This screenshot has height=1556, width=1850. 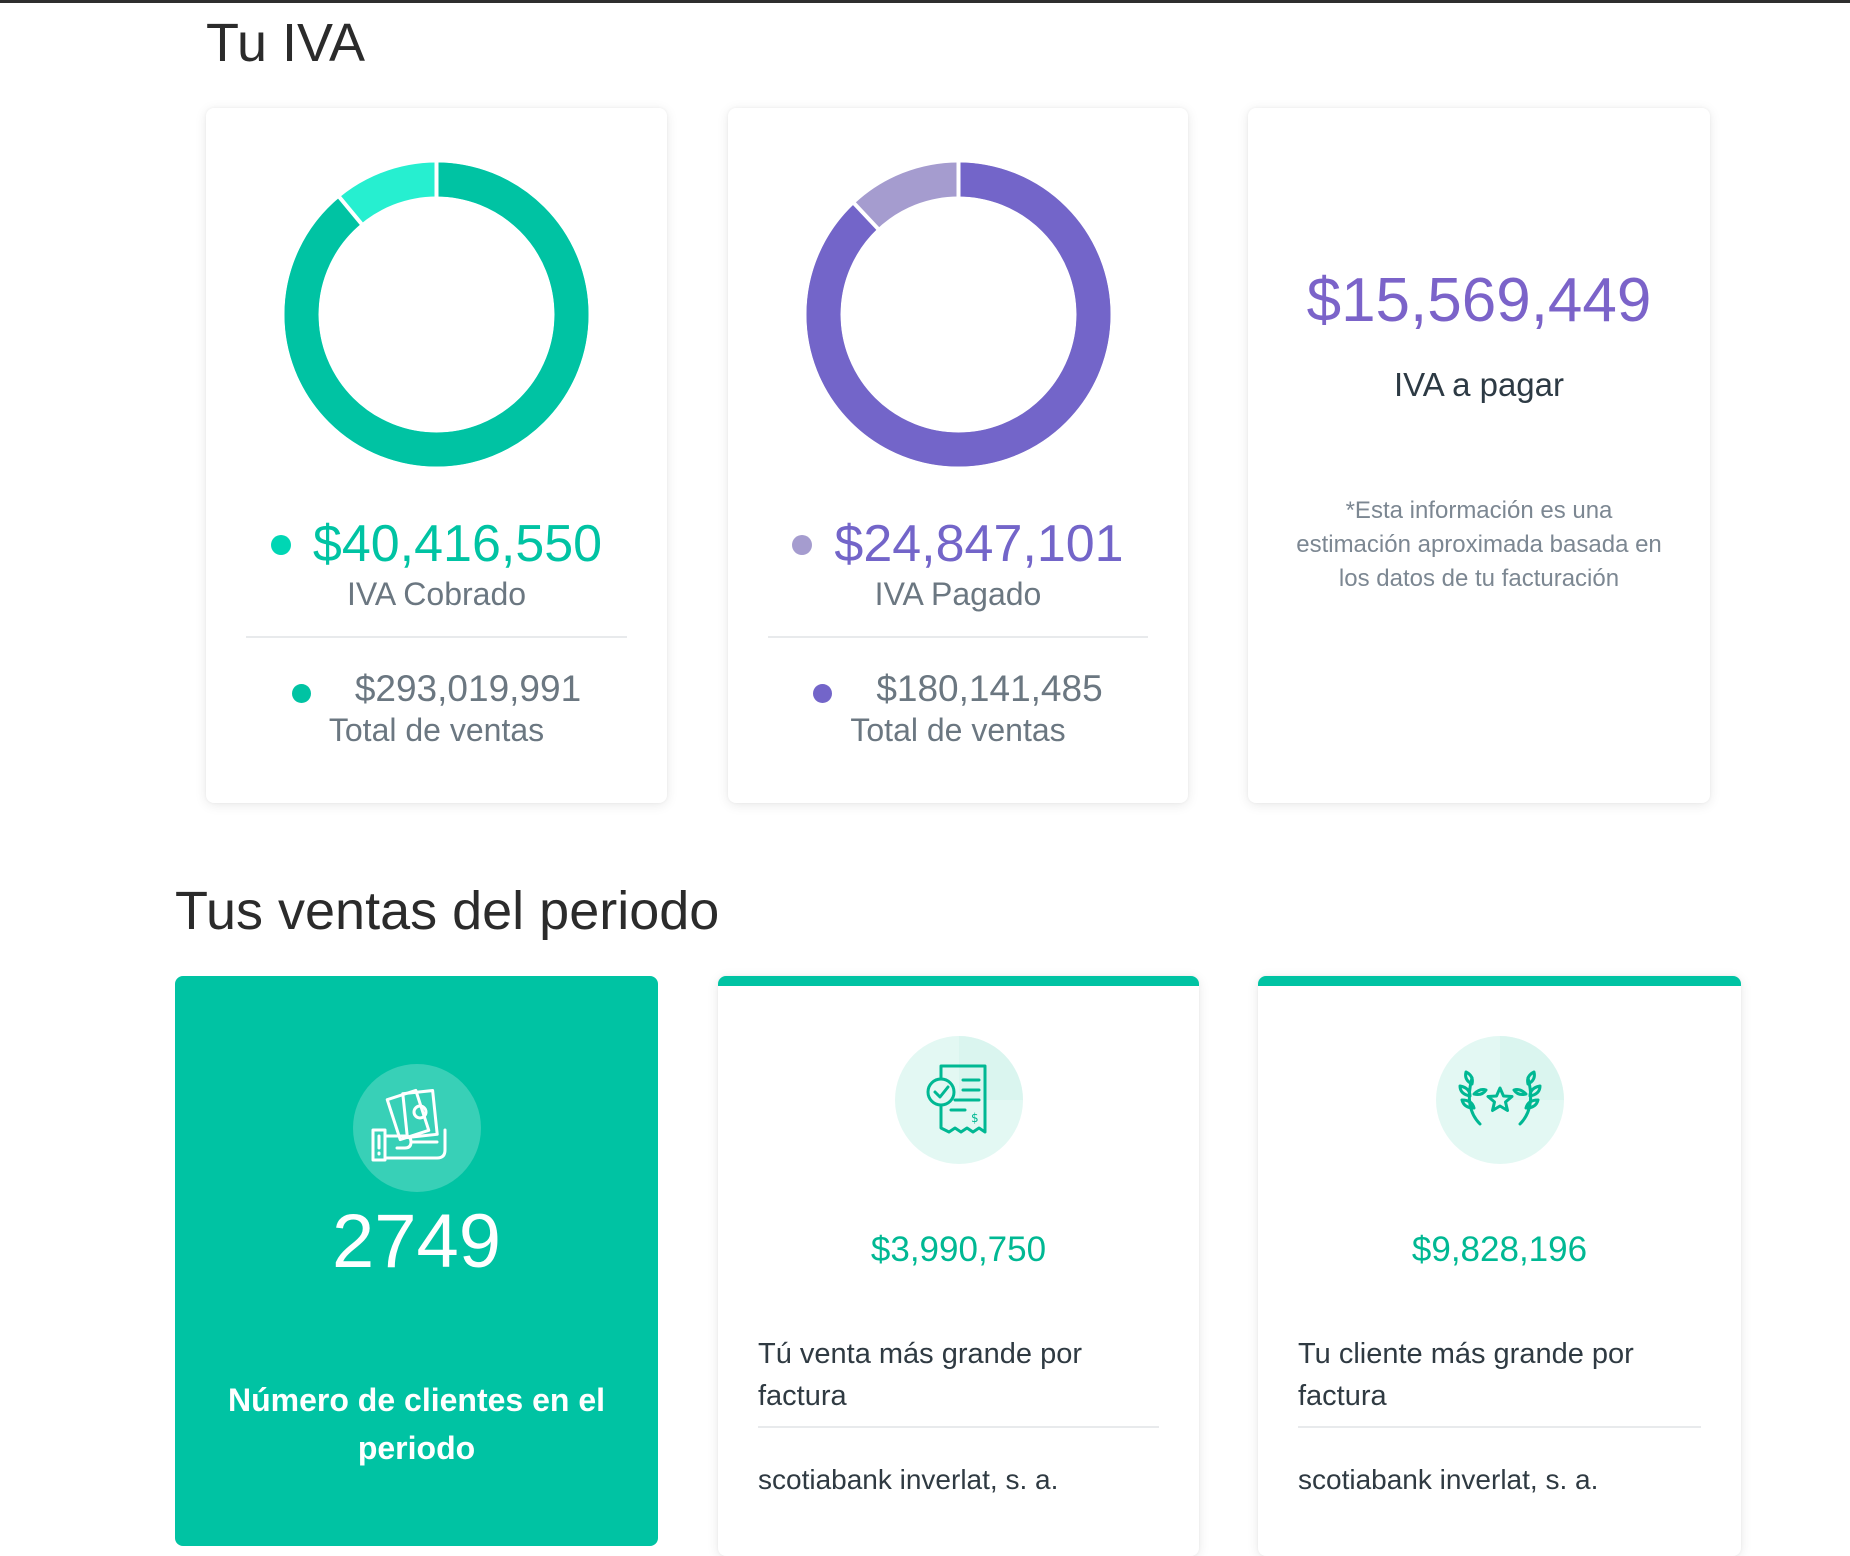 What do you see at coordinates (1499, 1249) in the screenshot?
I see `cliente-mas-grande-amount: $9,828,196` at bounding box center [1499, 1249].